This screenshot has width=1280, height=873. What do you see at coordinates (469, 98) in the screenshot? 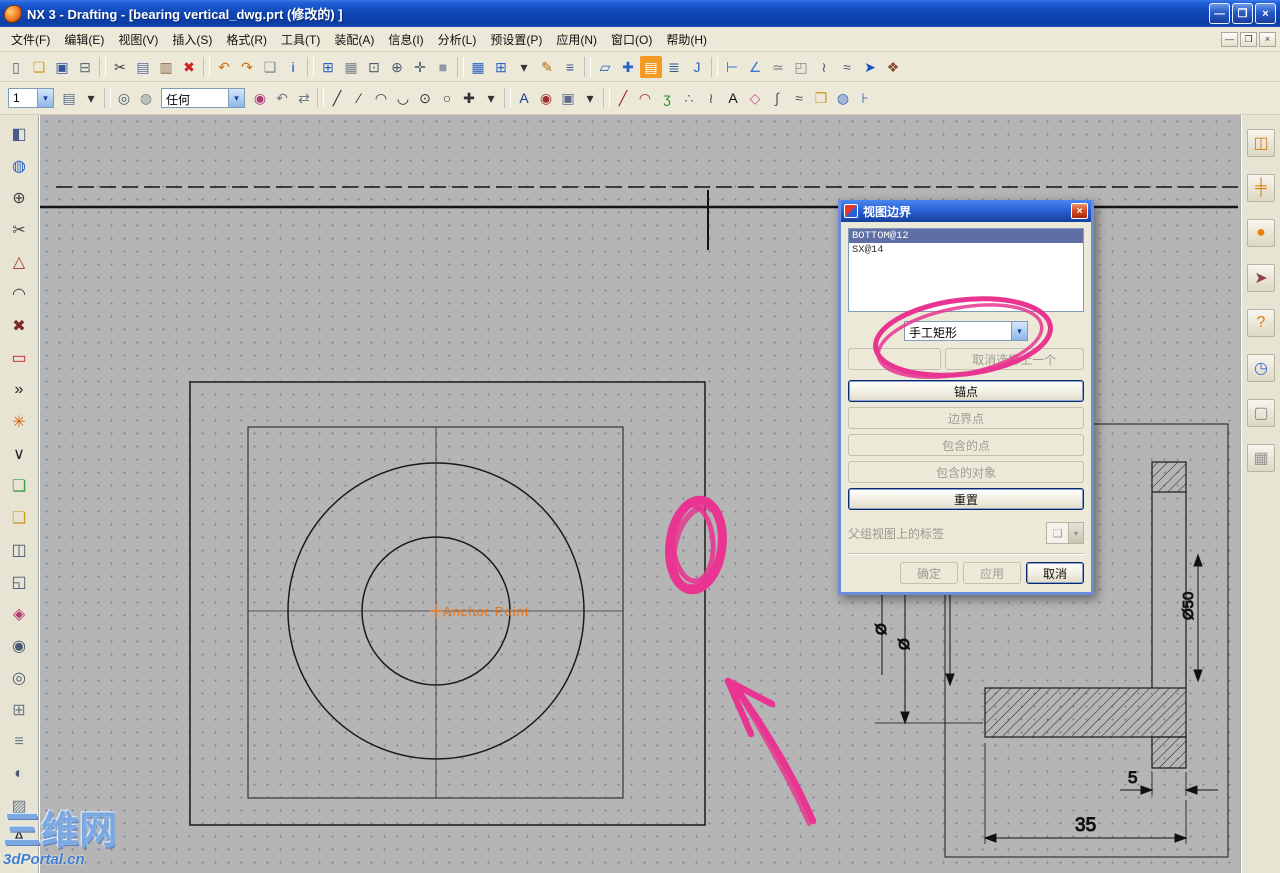
I see `point-tool-icon: ✚` at bounding box center [469, 98].